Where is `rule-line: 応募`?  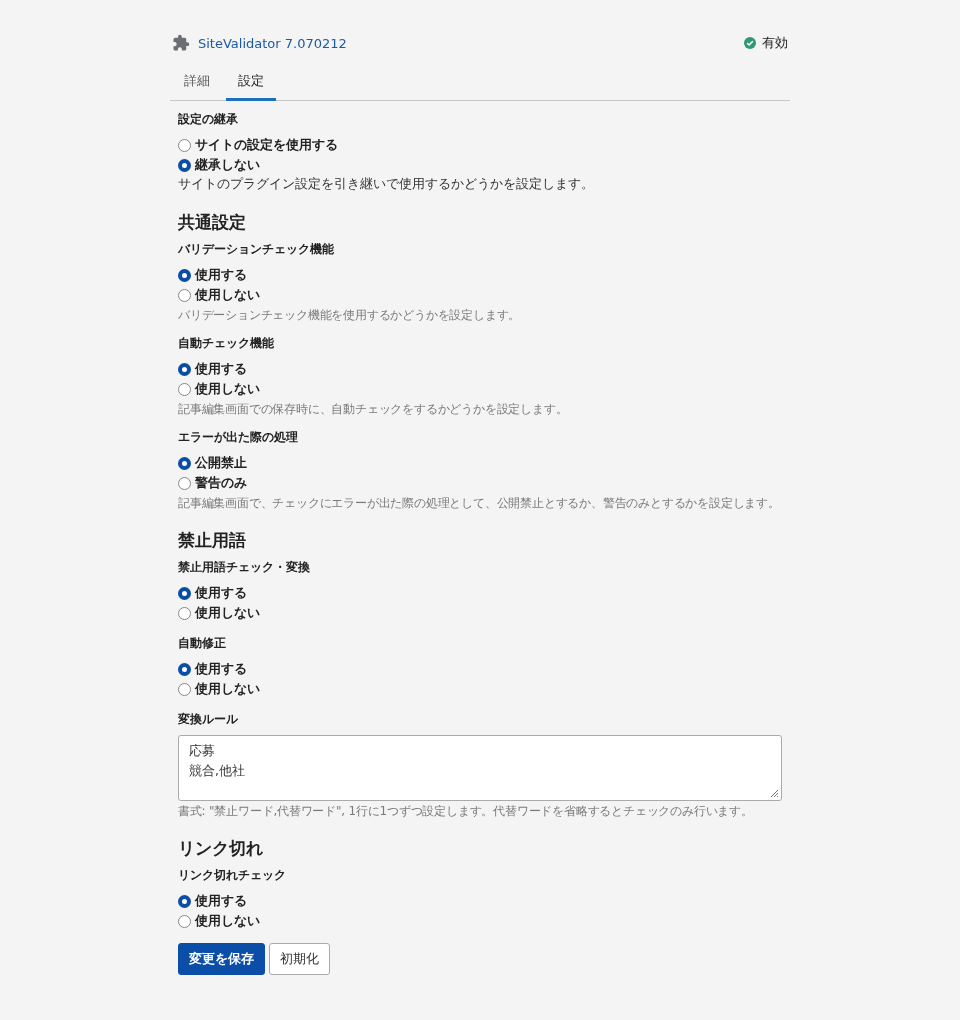 rule-line: 応募 is located at coordinates (202, 751).